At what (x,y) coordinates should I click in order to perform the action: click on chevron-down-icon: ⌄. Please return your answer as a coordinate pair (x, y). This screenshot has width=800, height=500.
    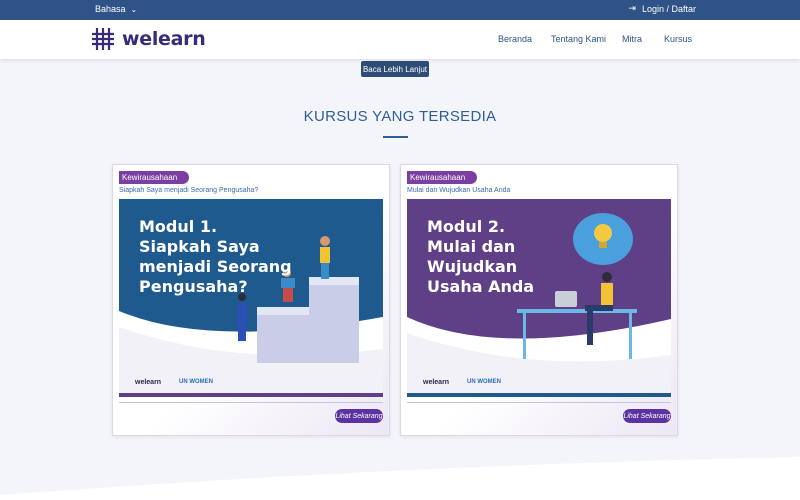
    Looking at the image, I should click on (134, 9).